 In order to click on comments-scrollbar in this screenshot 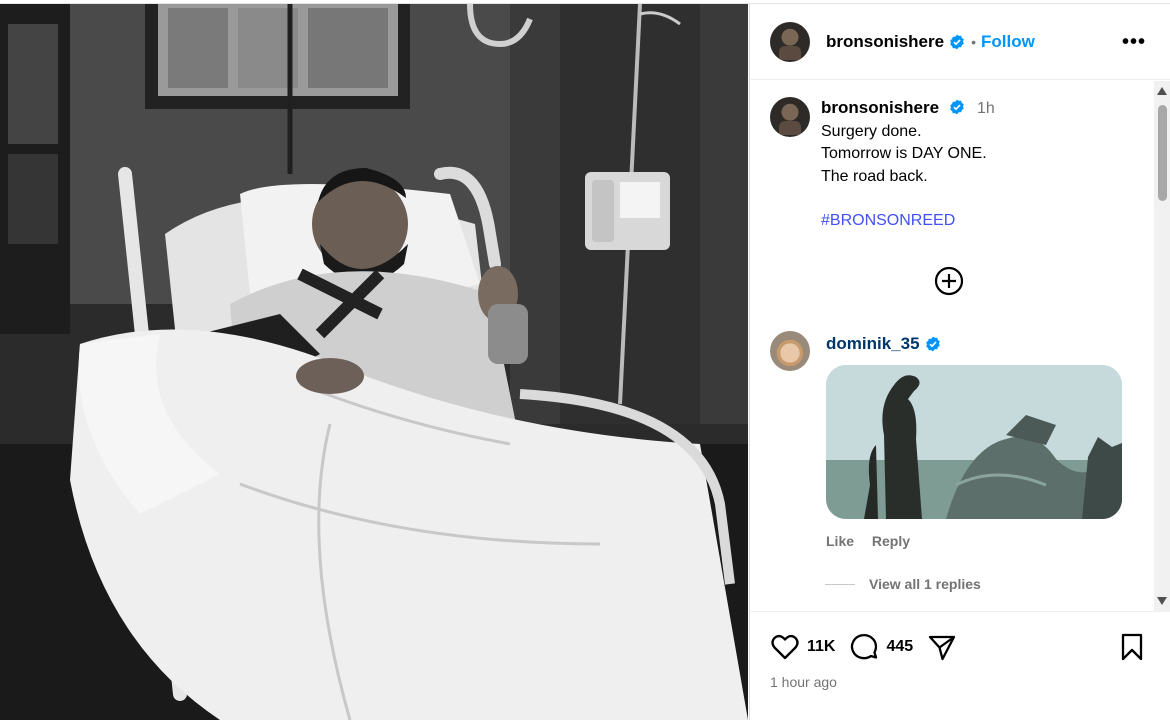, I will do `click(1162, 346)`.